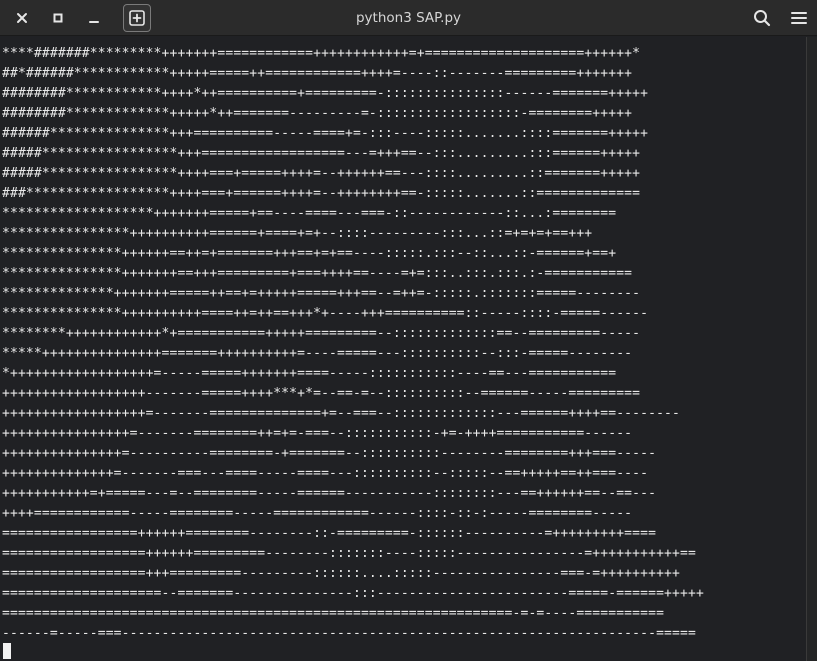 The width and height of the screenshot is (817, 661). I want to click on minimize-icon, so click(94, 18).